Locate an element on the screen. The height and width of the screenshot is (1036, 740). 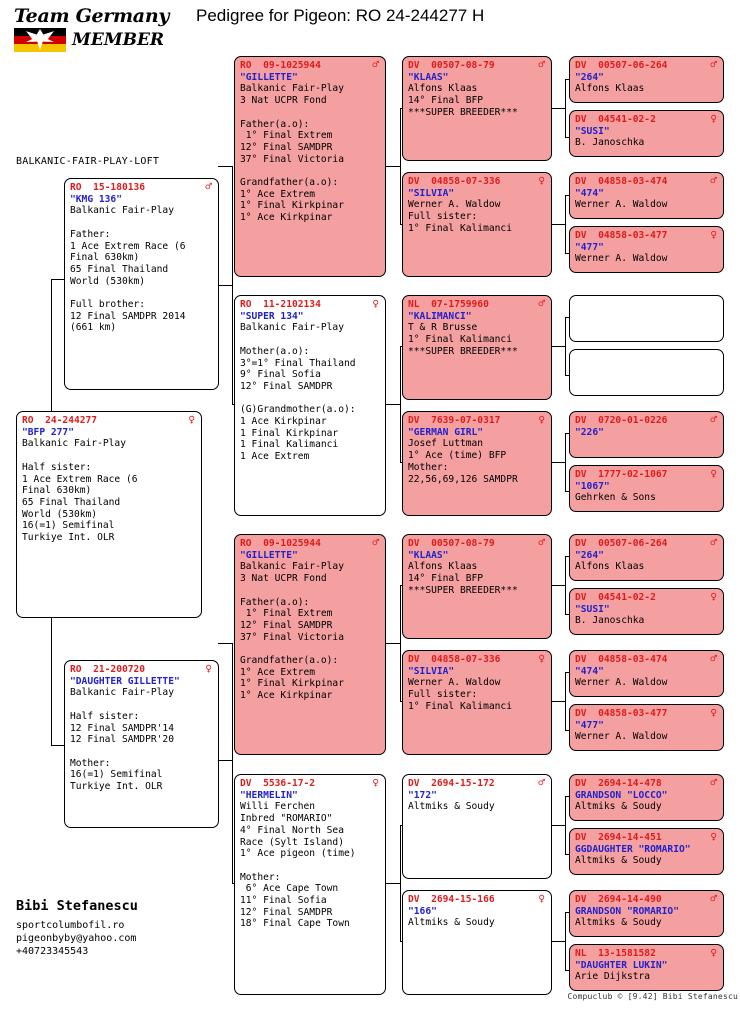
pigeon-name: "1067" is located at coordinates (592, 486).